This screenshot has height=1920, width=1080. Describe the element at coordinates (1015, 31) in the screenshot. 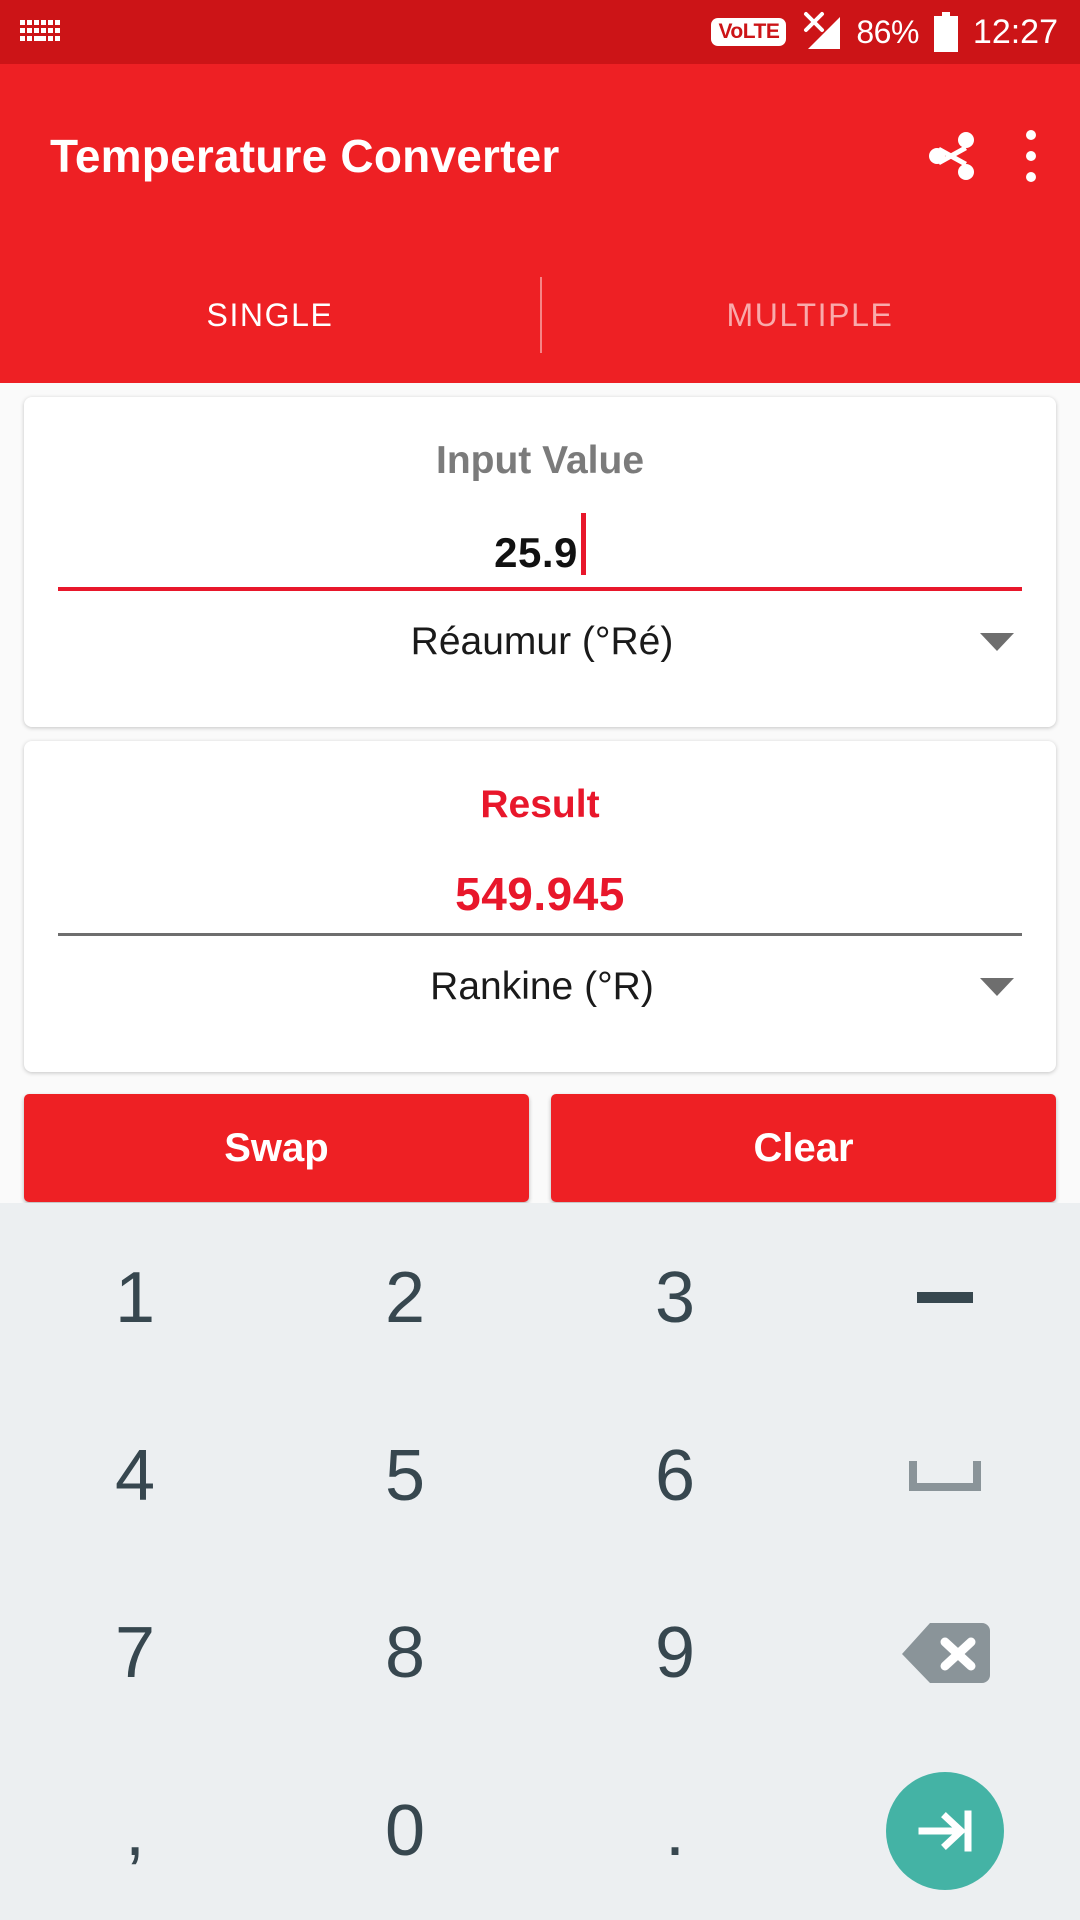

I see `clock-label: 12:27` at that location.